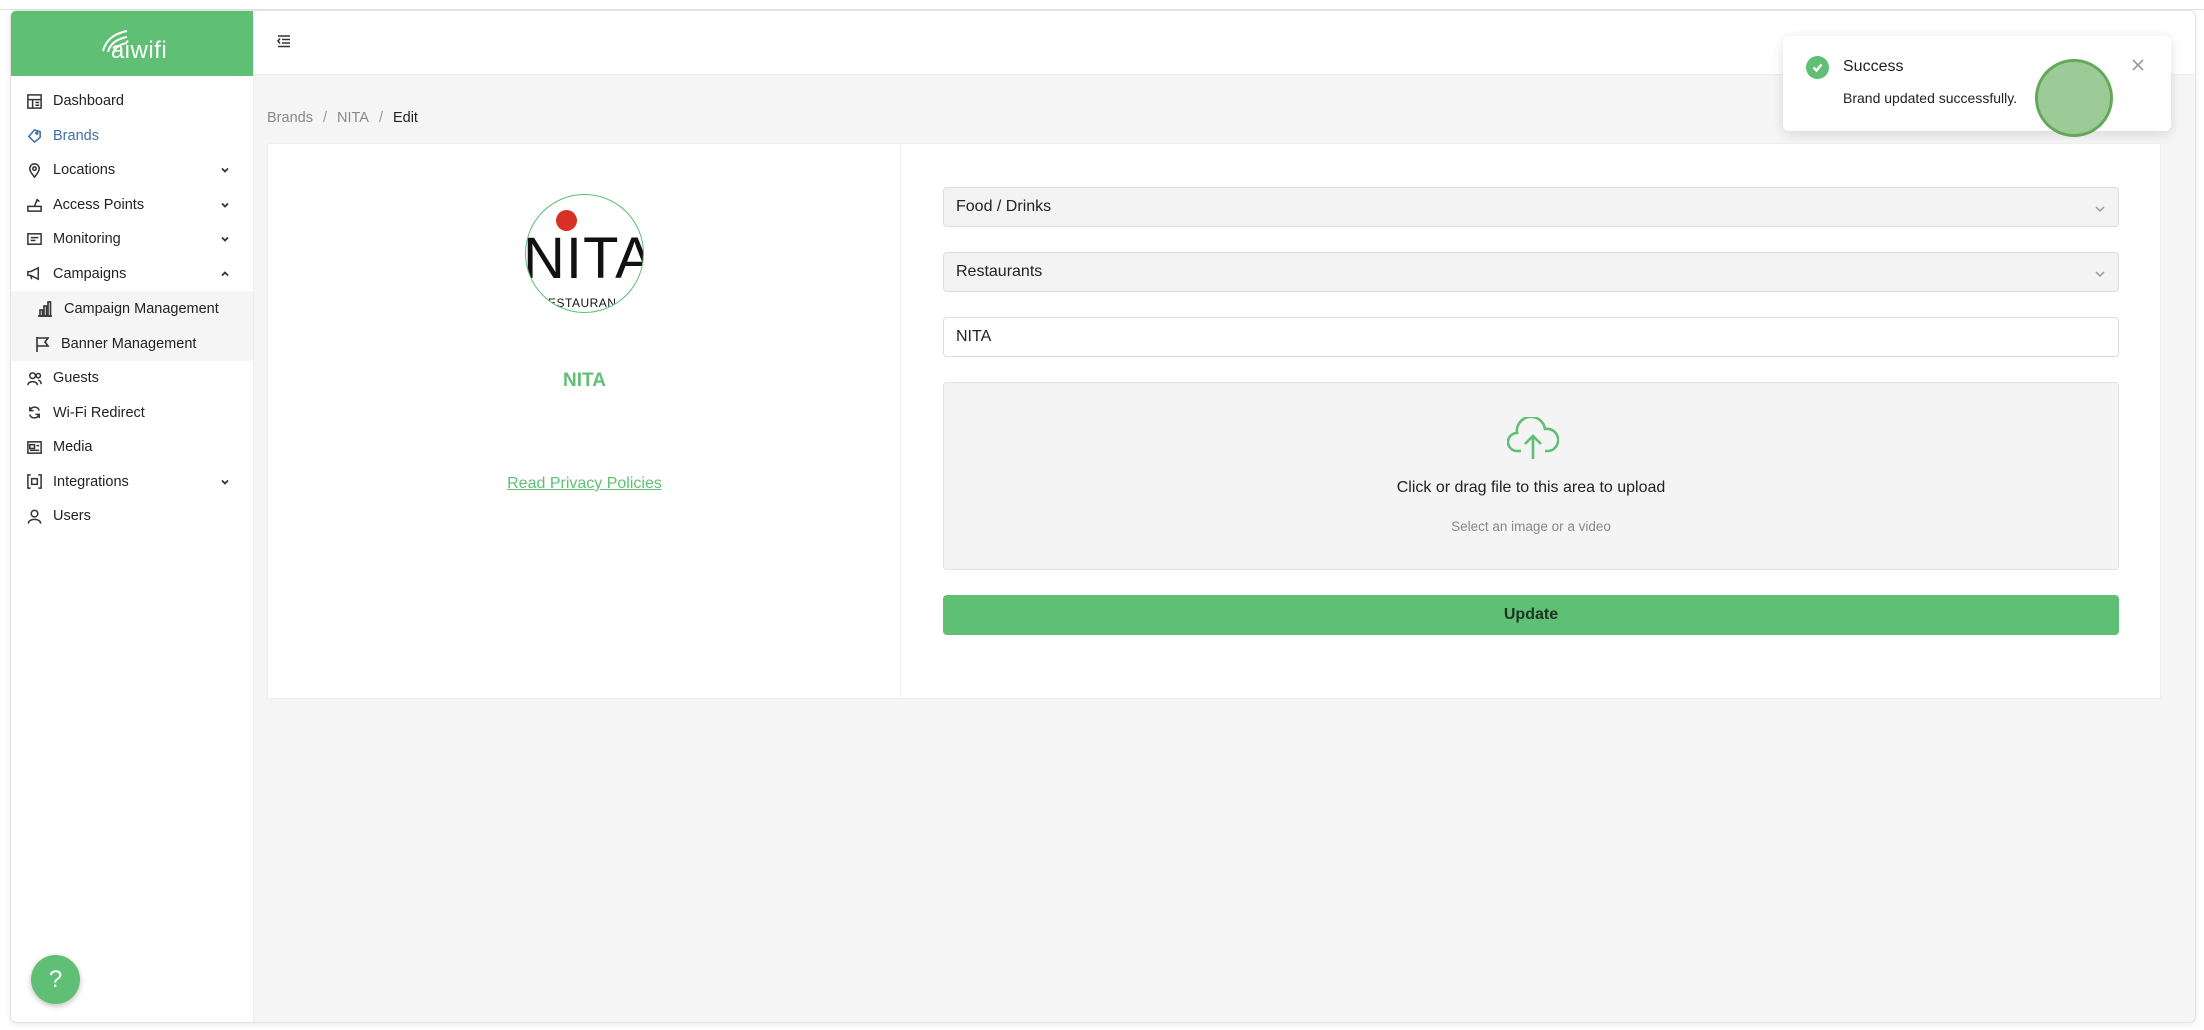 The height and width of the screenshot is (1030, 2204). I want to click on breadcrumb-brands: Brands, so click(290, 118).